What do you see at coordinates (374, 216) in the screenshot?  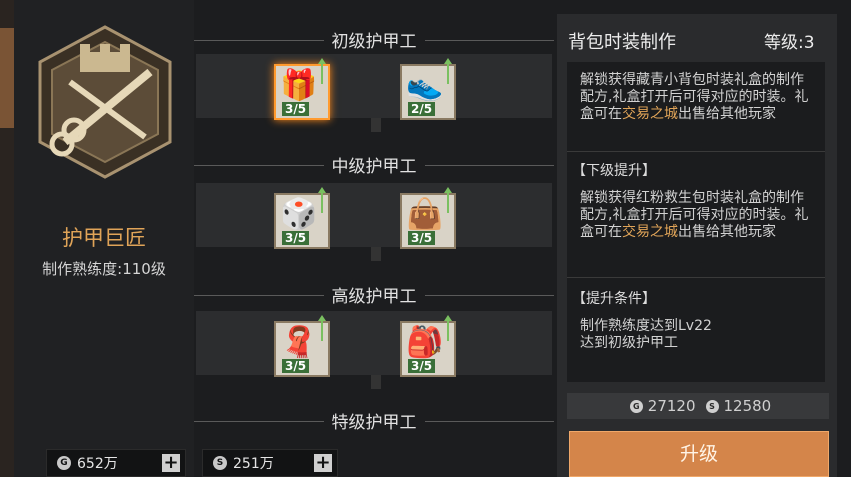 I see `tier-row: 🎲 3/5 👜 3/5` at bounding box center [374, 216].